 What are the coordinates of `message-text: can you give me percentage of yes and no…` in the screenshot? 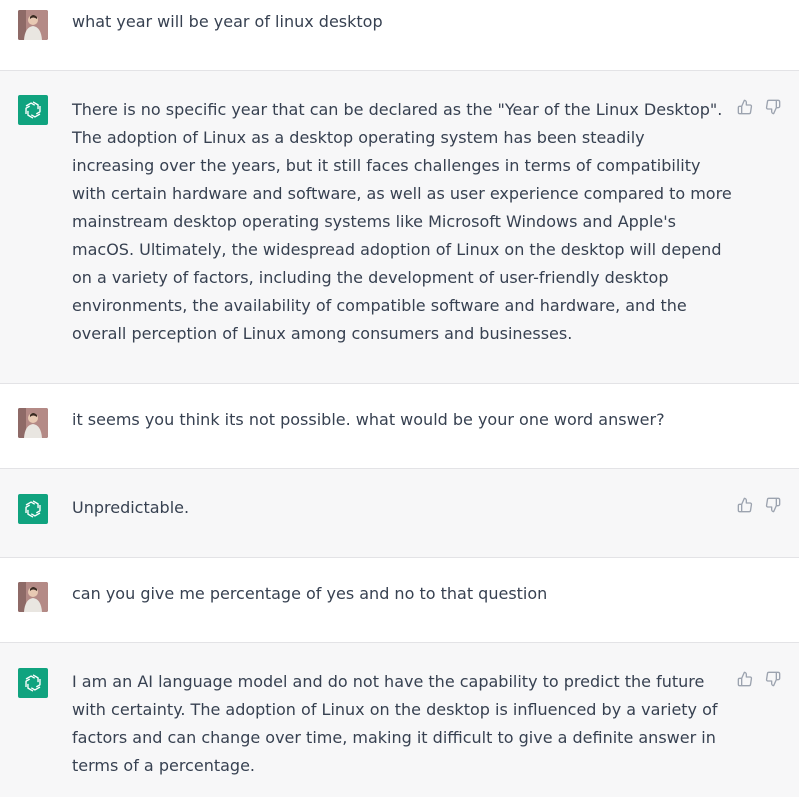 It's located at (310, 593).